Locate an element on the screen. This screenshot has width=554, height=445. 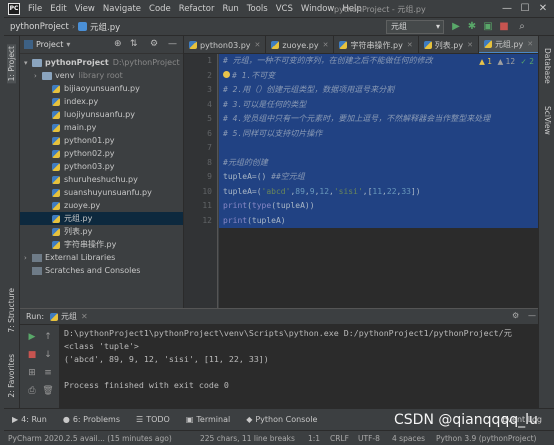
scroll-down-icon: ↓ is located at coordinates (48, 355).